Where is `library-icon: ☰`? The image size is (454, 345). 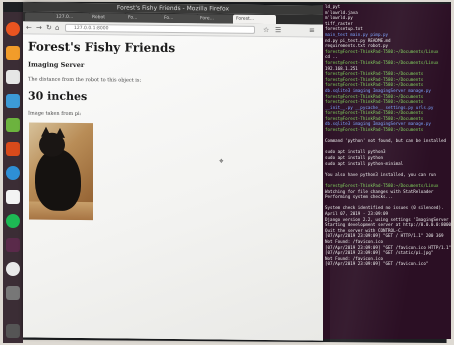 library-icon: ☰ is located at coordinates (278, 30).